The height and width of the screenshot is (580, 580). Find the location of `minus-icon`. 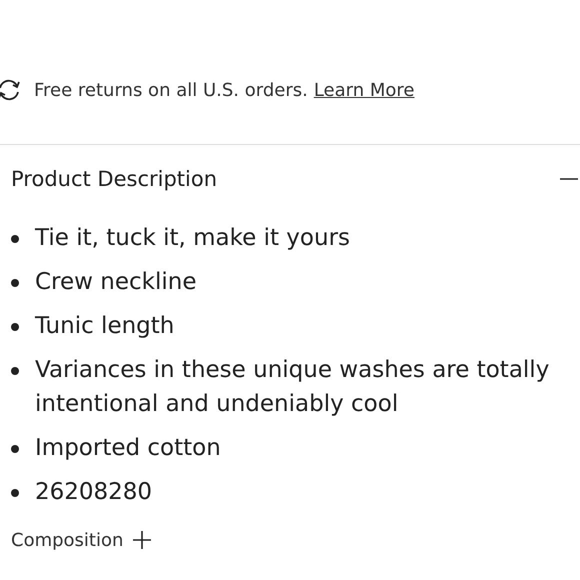

minus-icon is located at coordinates (569, 179).